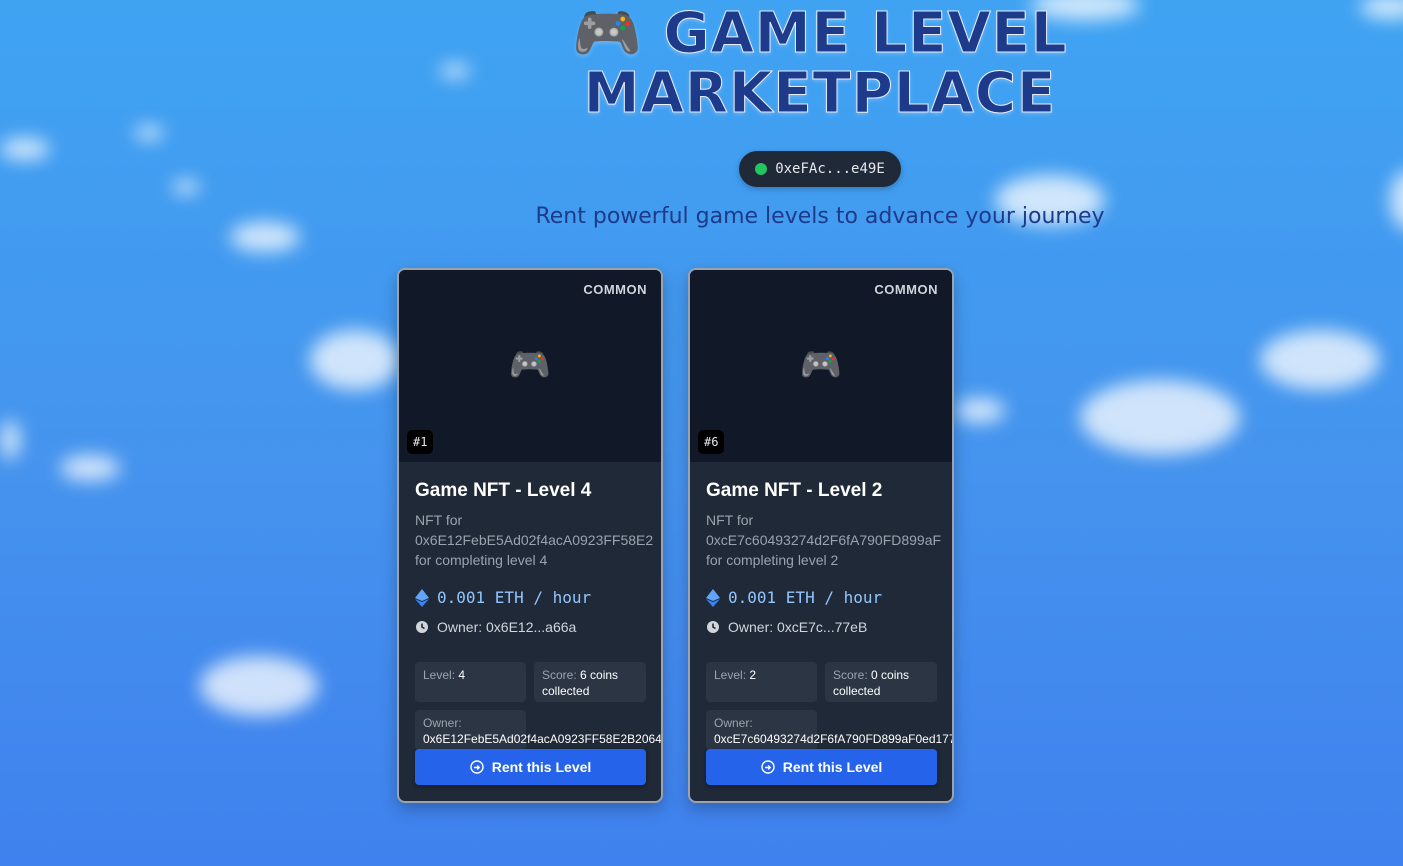 This screenshot has height=866, width=1403. I want to click on owner-short-address: Owner: 0xcE7c...77eB, so click(798, 627).